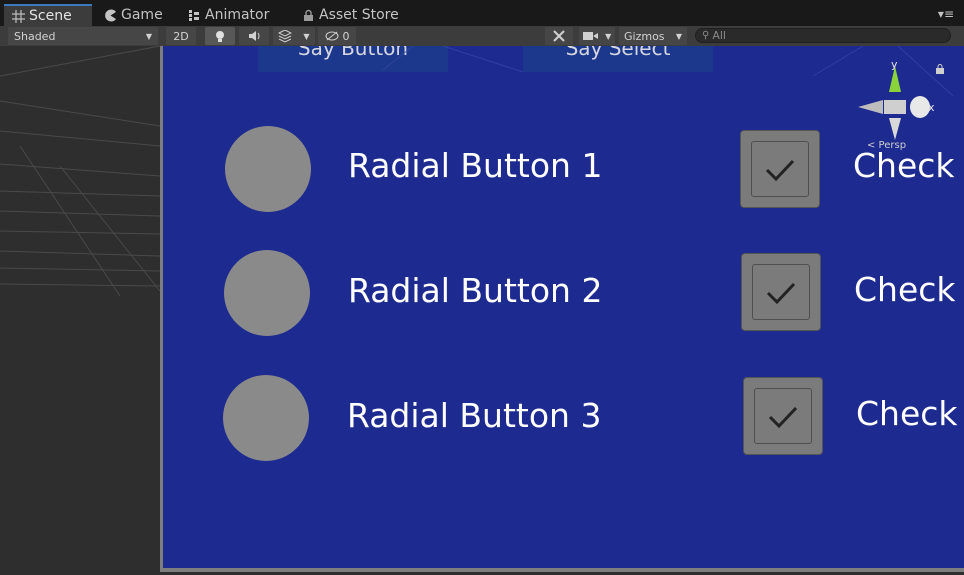 The height and width of the screenshot is (575, 964). I want to click on 2d-label: 2D, so click(181, 36).